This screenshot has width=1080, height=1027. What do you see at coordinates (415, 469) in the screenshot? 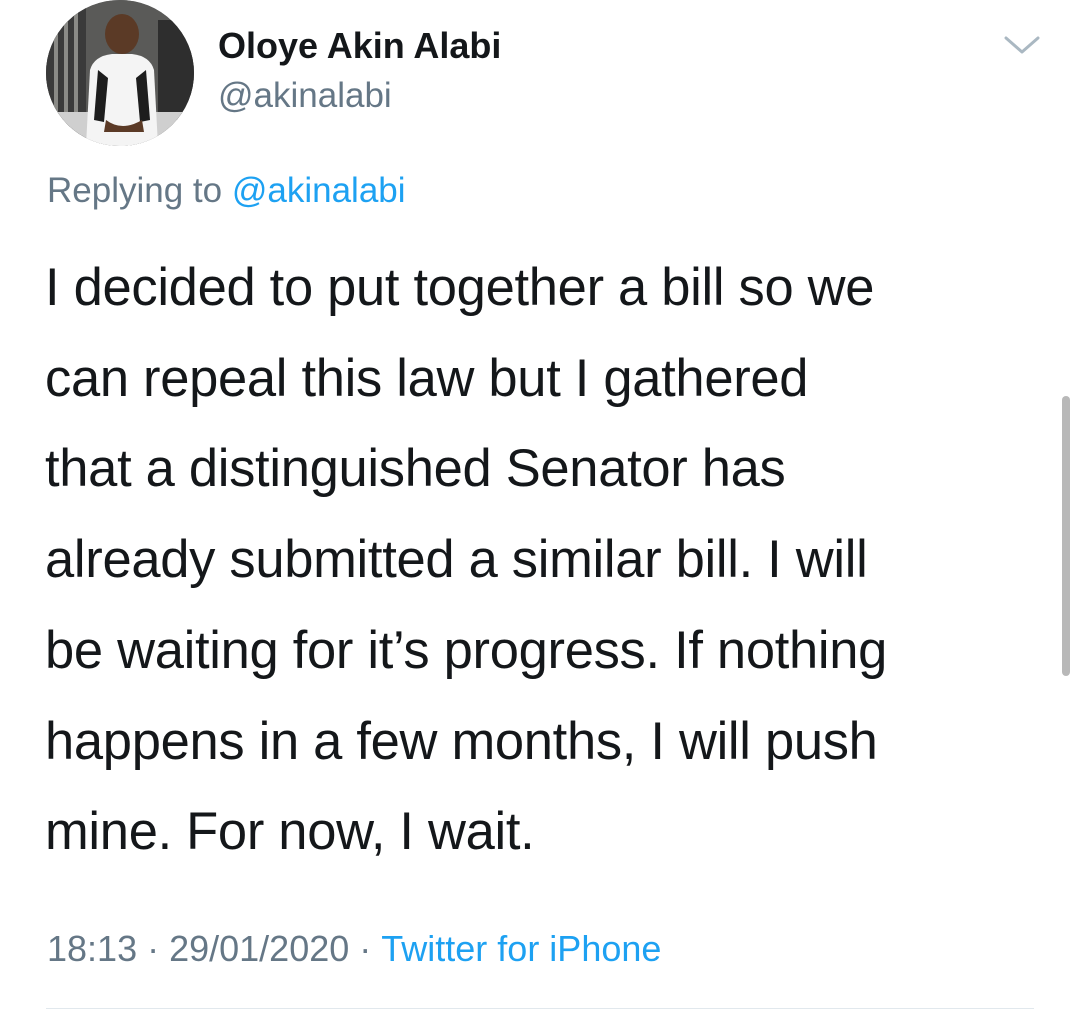
I see `tweet-text-line: that a distinguished Senator has` at bounding box center [415, 469].